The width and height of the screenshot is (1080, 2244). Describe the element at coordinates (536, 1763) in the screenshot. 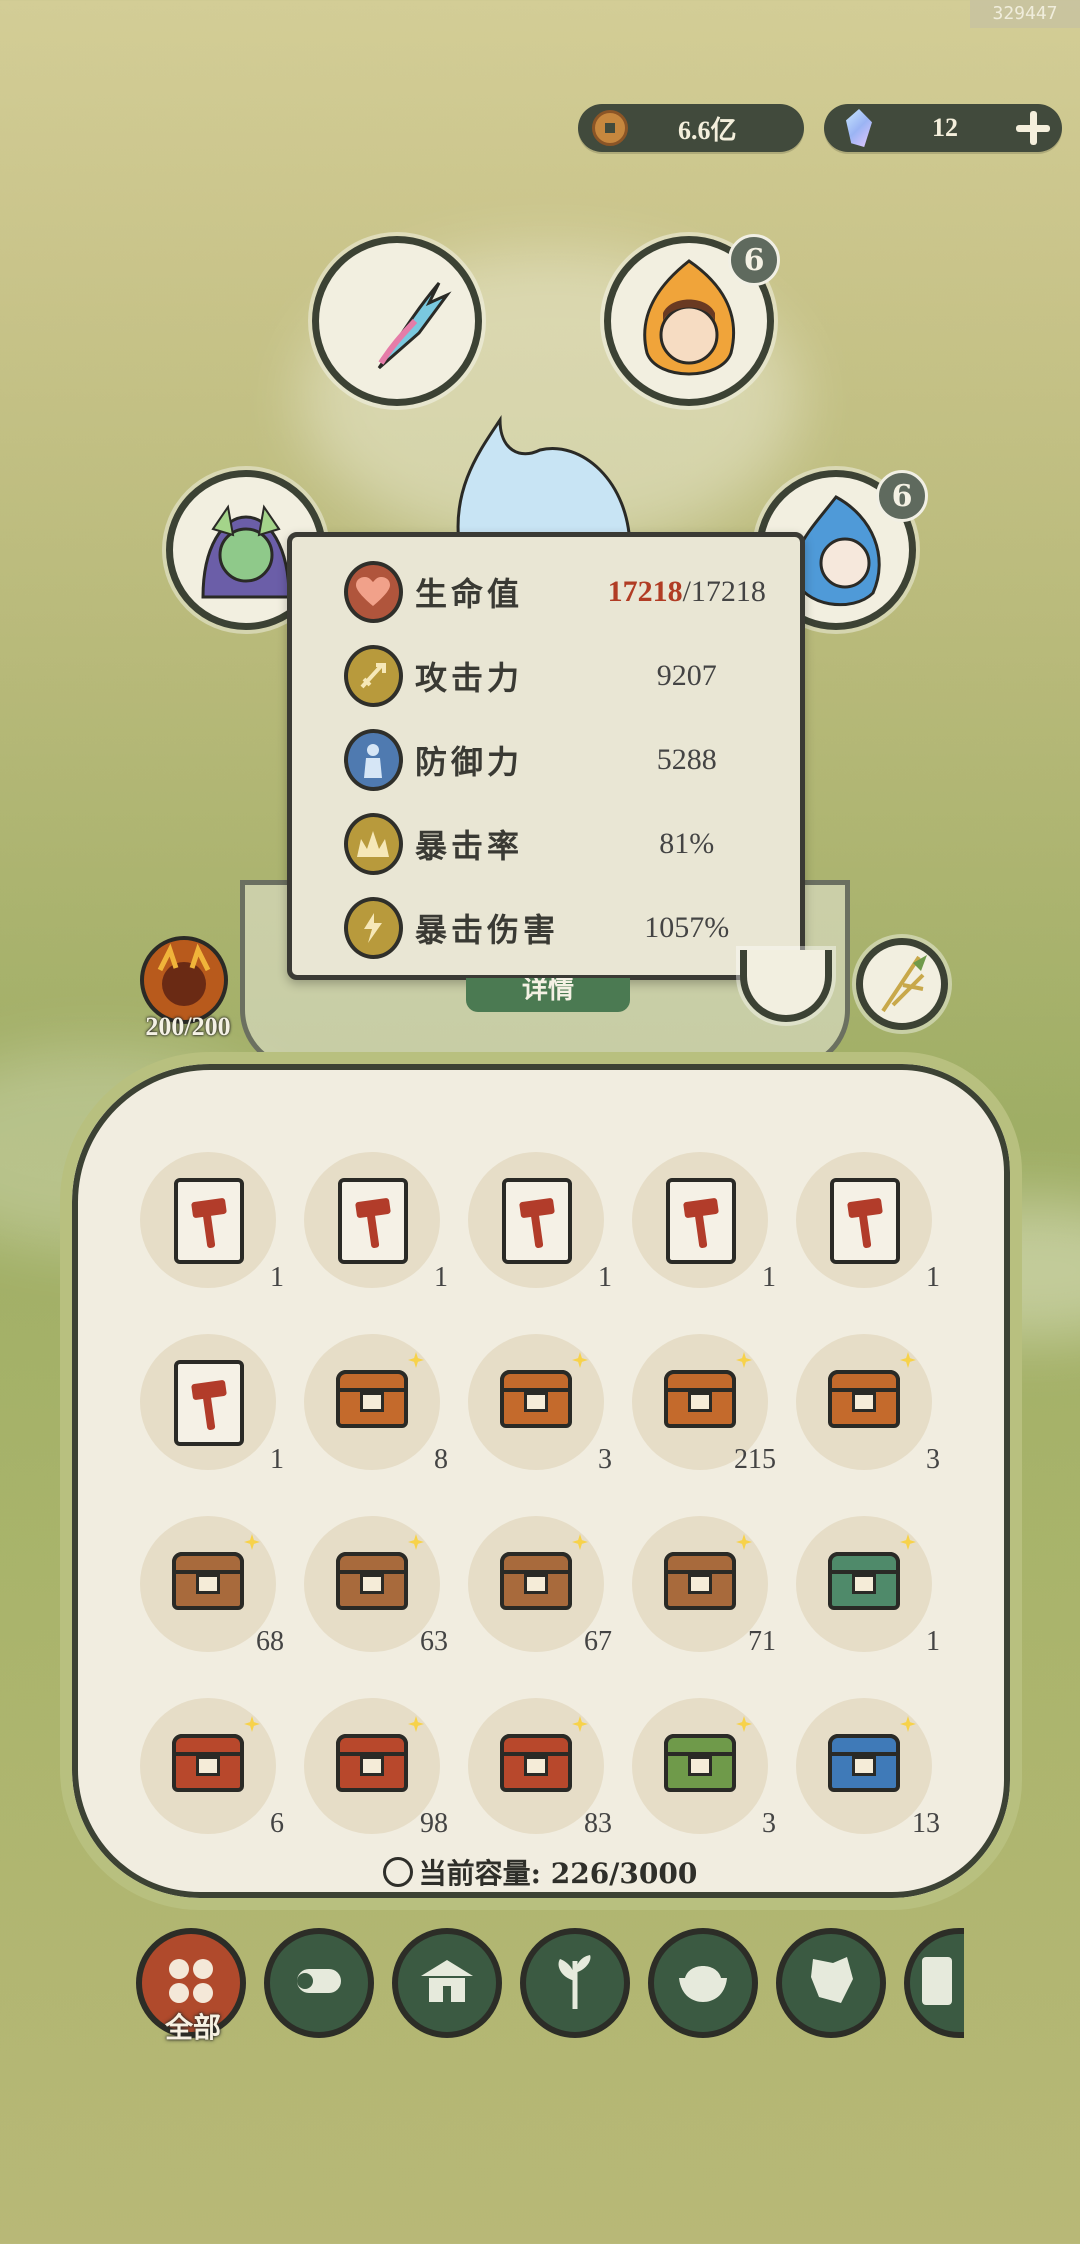

I see `red-chest-icon` at that location.